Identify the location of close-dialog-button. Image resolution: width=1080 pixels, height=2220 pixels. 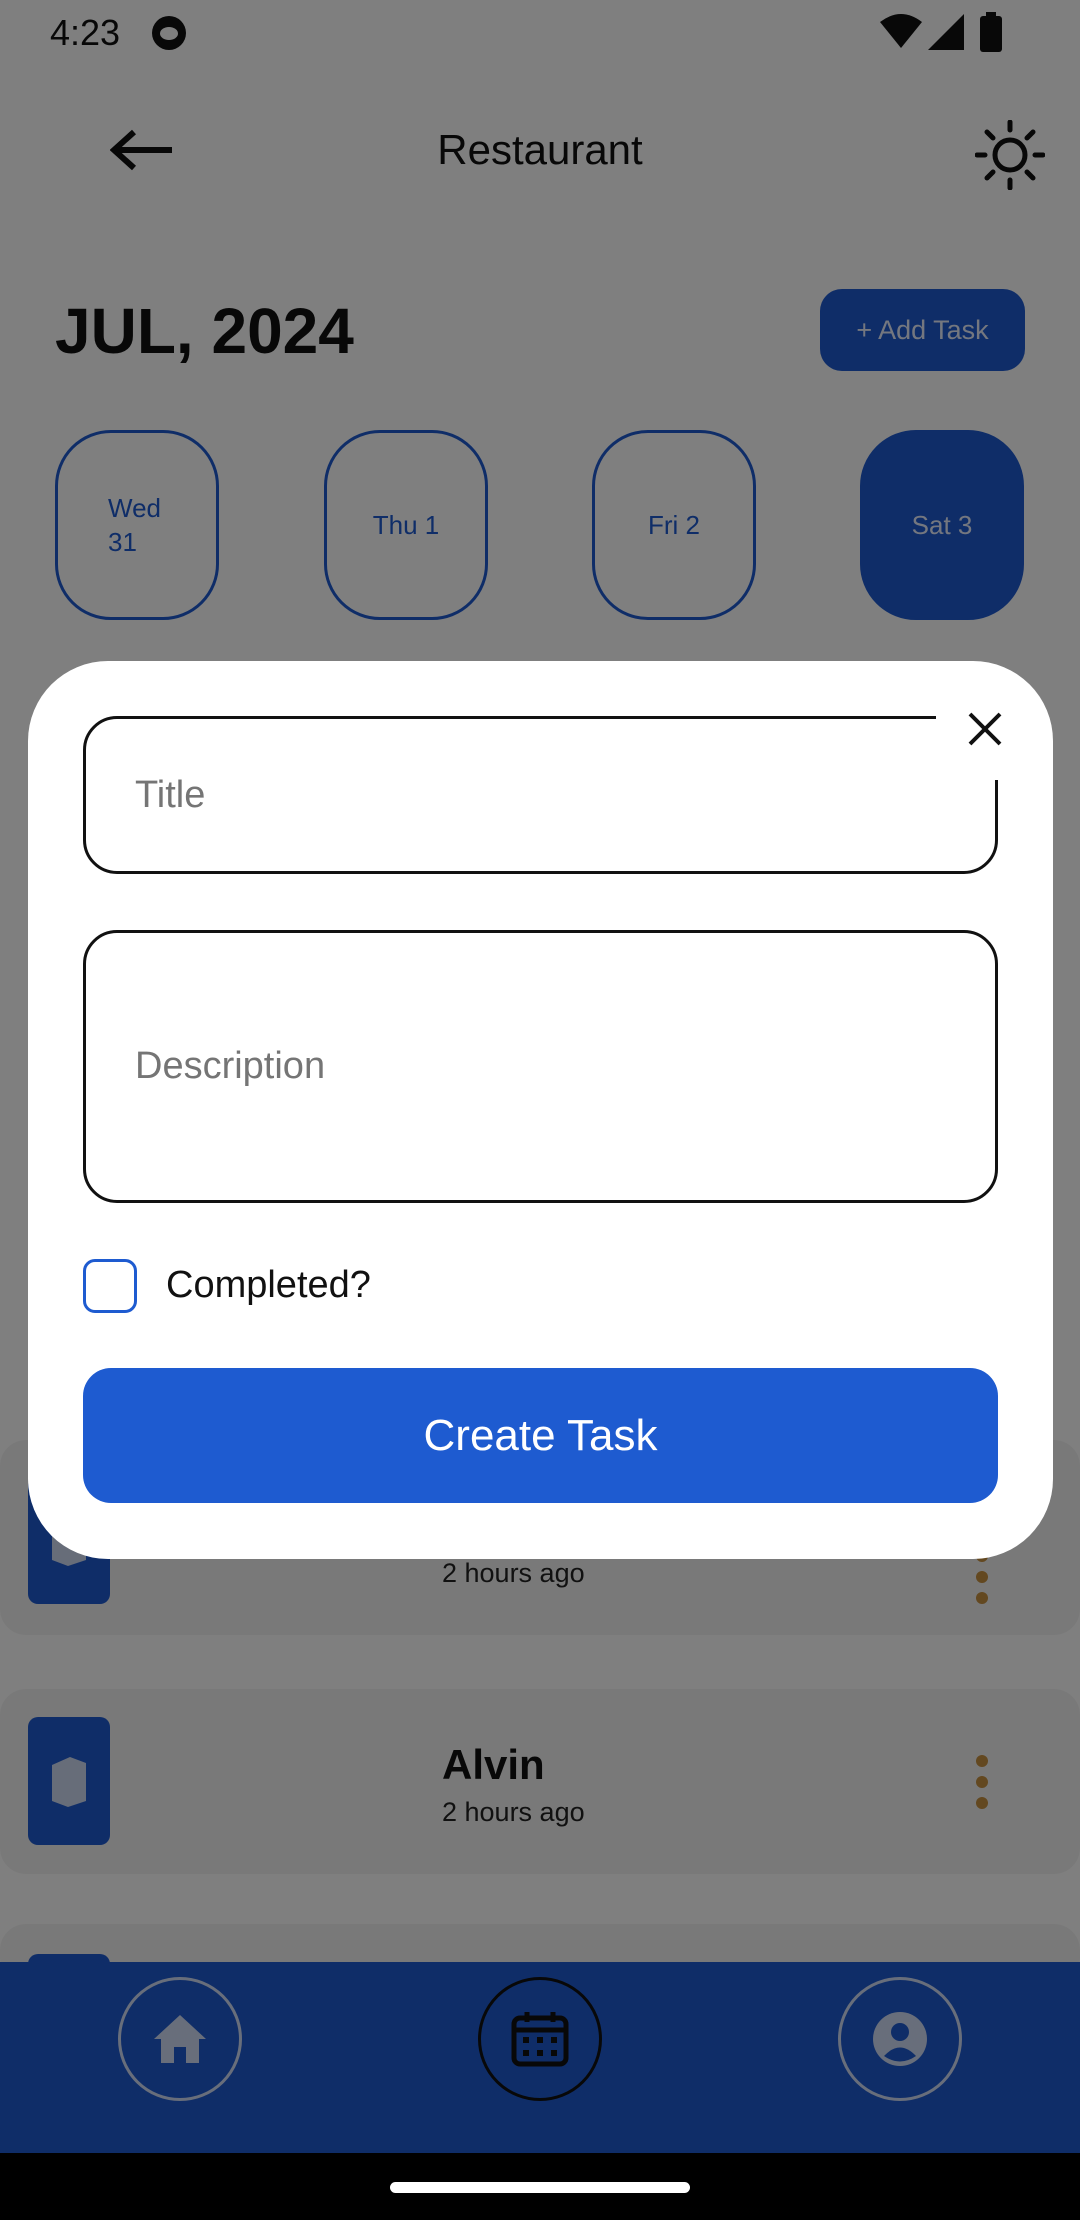
(985, 729).